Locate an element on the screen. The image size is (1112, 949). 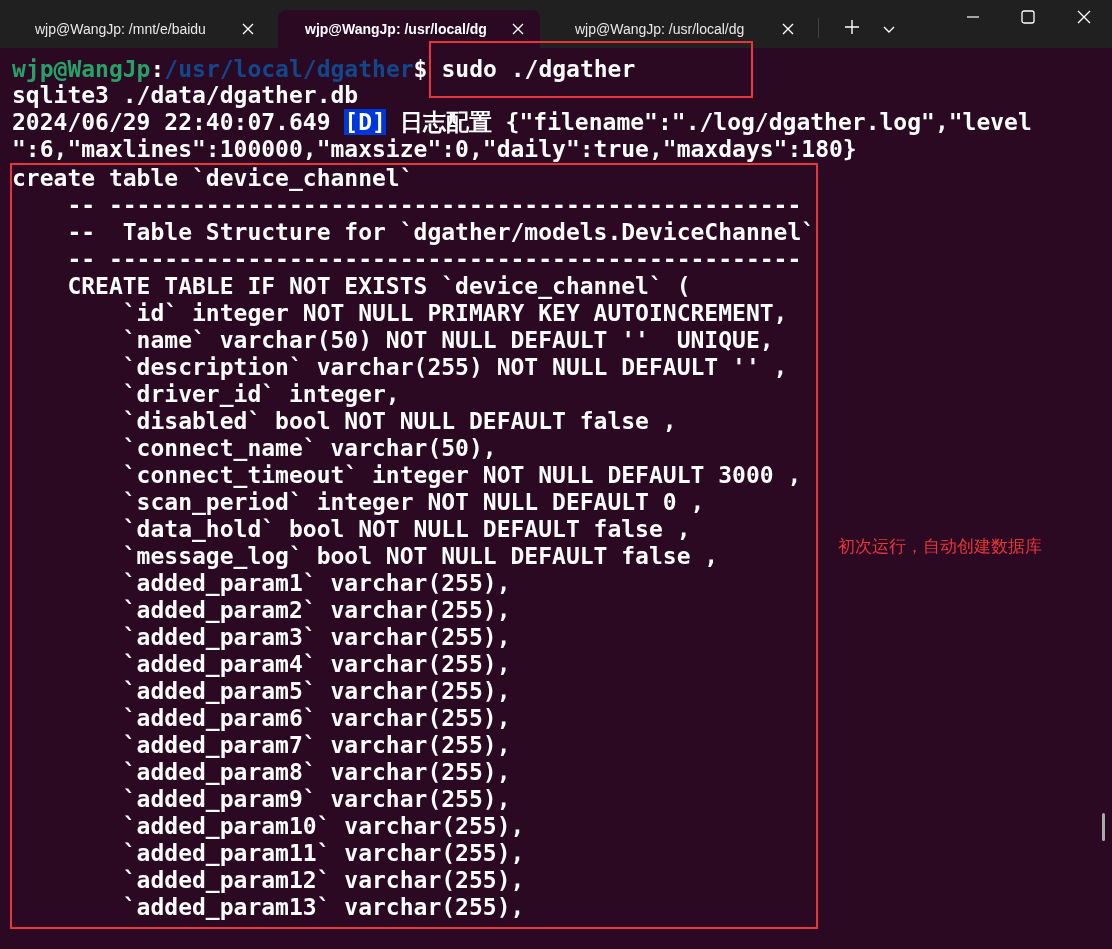
sql-line: `added_param3` varchar(255), is located at coordinates (316, 637).